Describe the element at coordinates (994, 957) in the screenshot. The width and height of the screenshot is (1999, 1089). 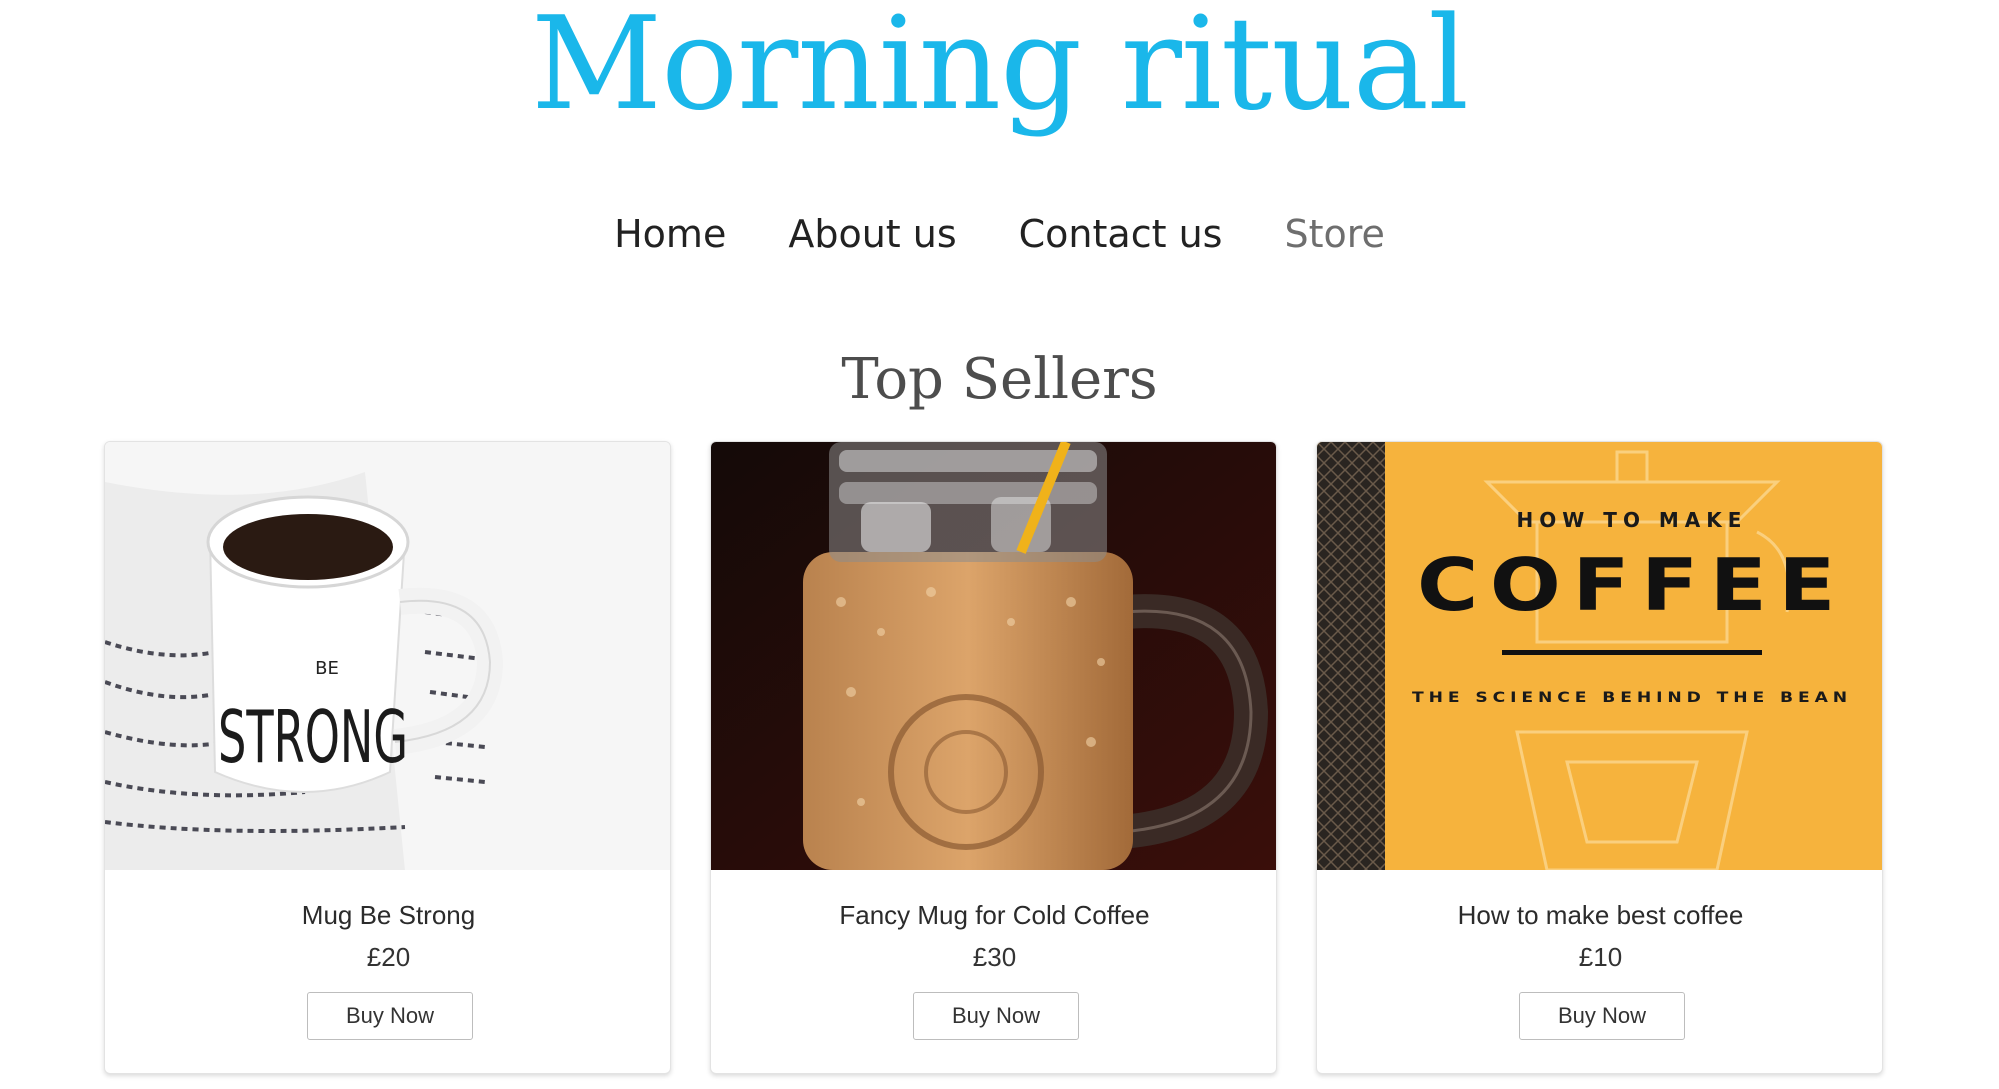
I see `product-price: £30` at that location.